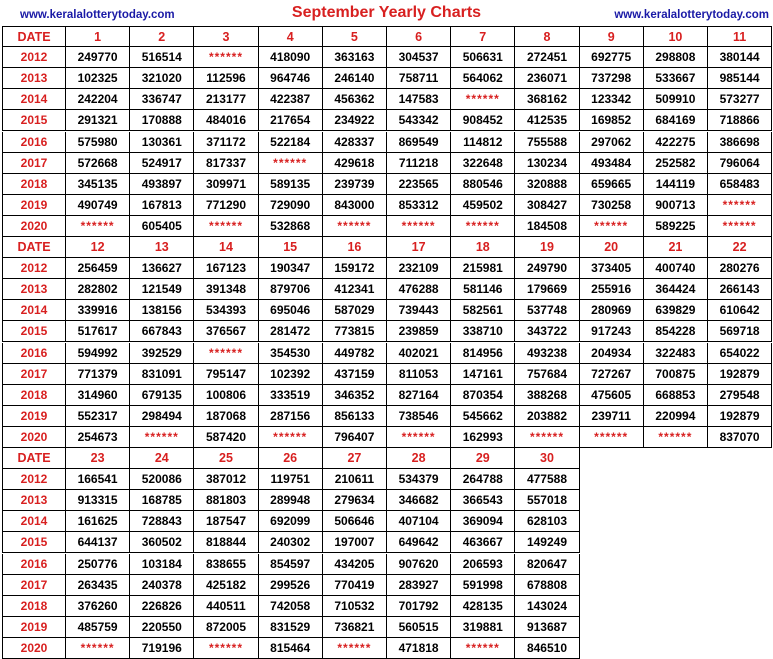 This screenshot has height=659, width=773. Describe the element at coordinates (354, 374) in the screenshot. I see `result-cell: 437159` at that location.